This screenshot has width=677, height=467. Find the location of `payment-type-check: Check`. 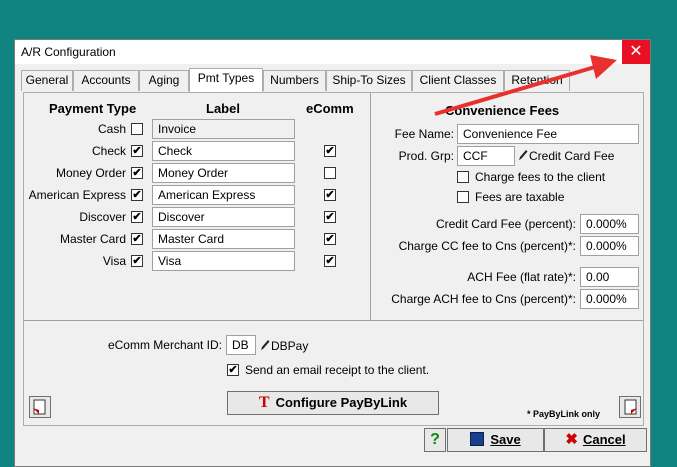

payment-type-check: Check is located at coordinates (108, 151).